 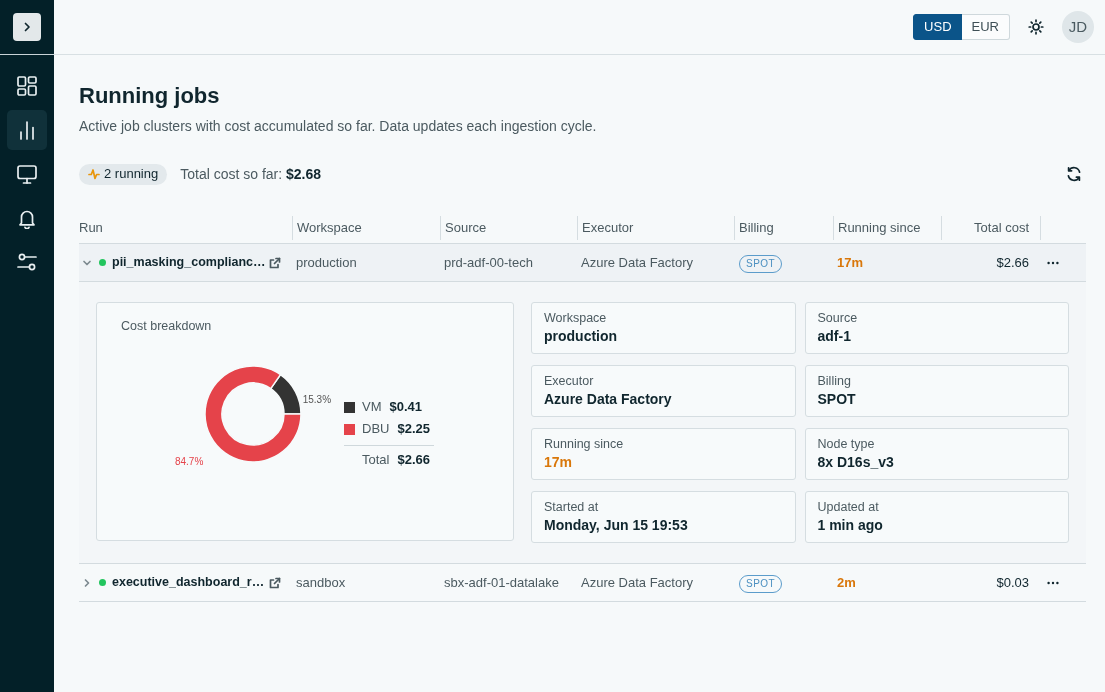 What do you see at coordinates (834, 381) in the screenshot?
I see `detail-label: Billing` at bounding box center [834, 381].